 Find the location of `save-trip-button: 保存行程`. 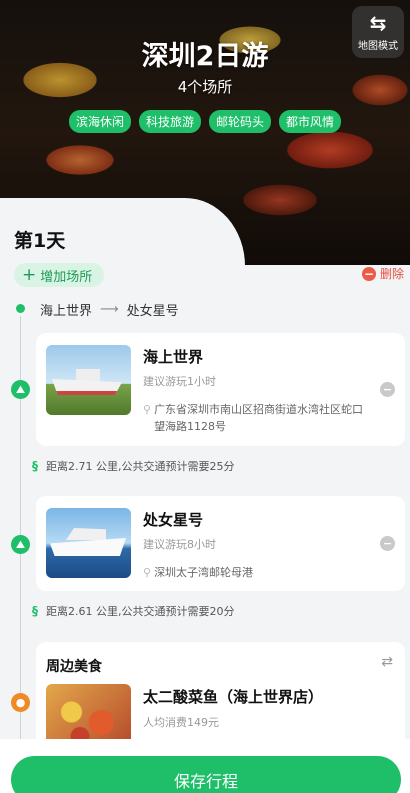

save-trip-button: 保存行程 is located at coordinates (206, 774).